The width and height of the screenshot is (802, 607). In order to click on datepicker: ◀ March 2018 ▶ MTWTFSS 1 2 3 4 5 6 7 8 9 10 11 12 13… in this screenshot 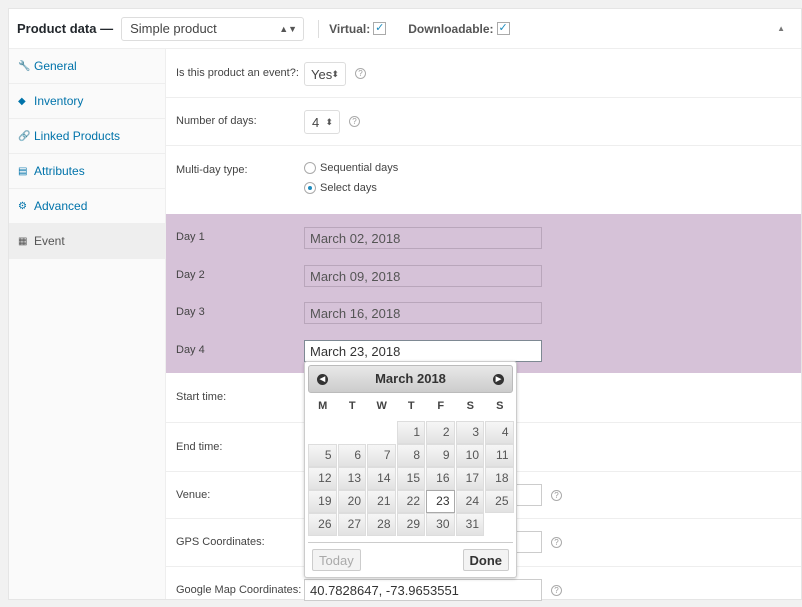, I will do `click(410, 469)`.